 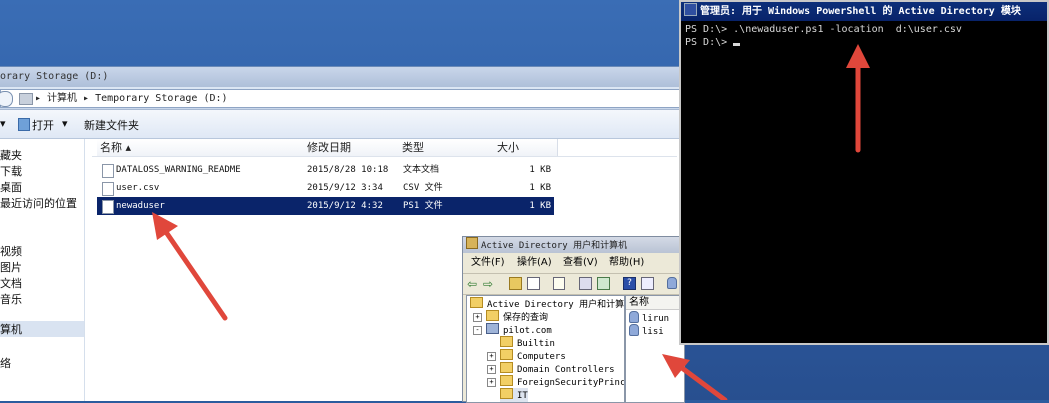 I want to click on file-row: user.csv 2015/9/12 3:34 CSV 文件 1 KB, so click(x=325, y=188).